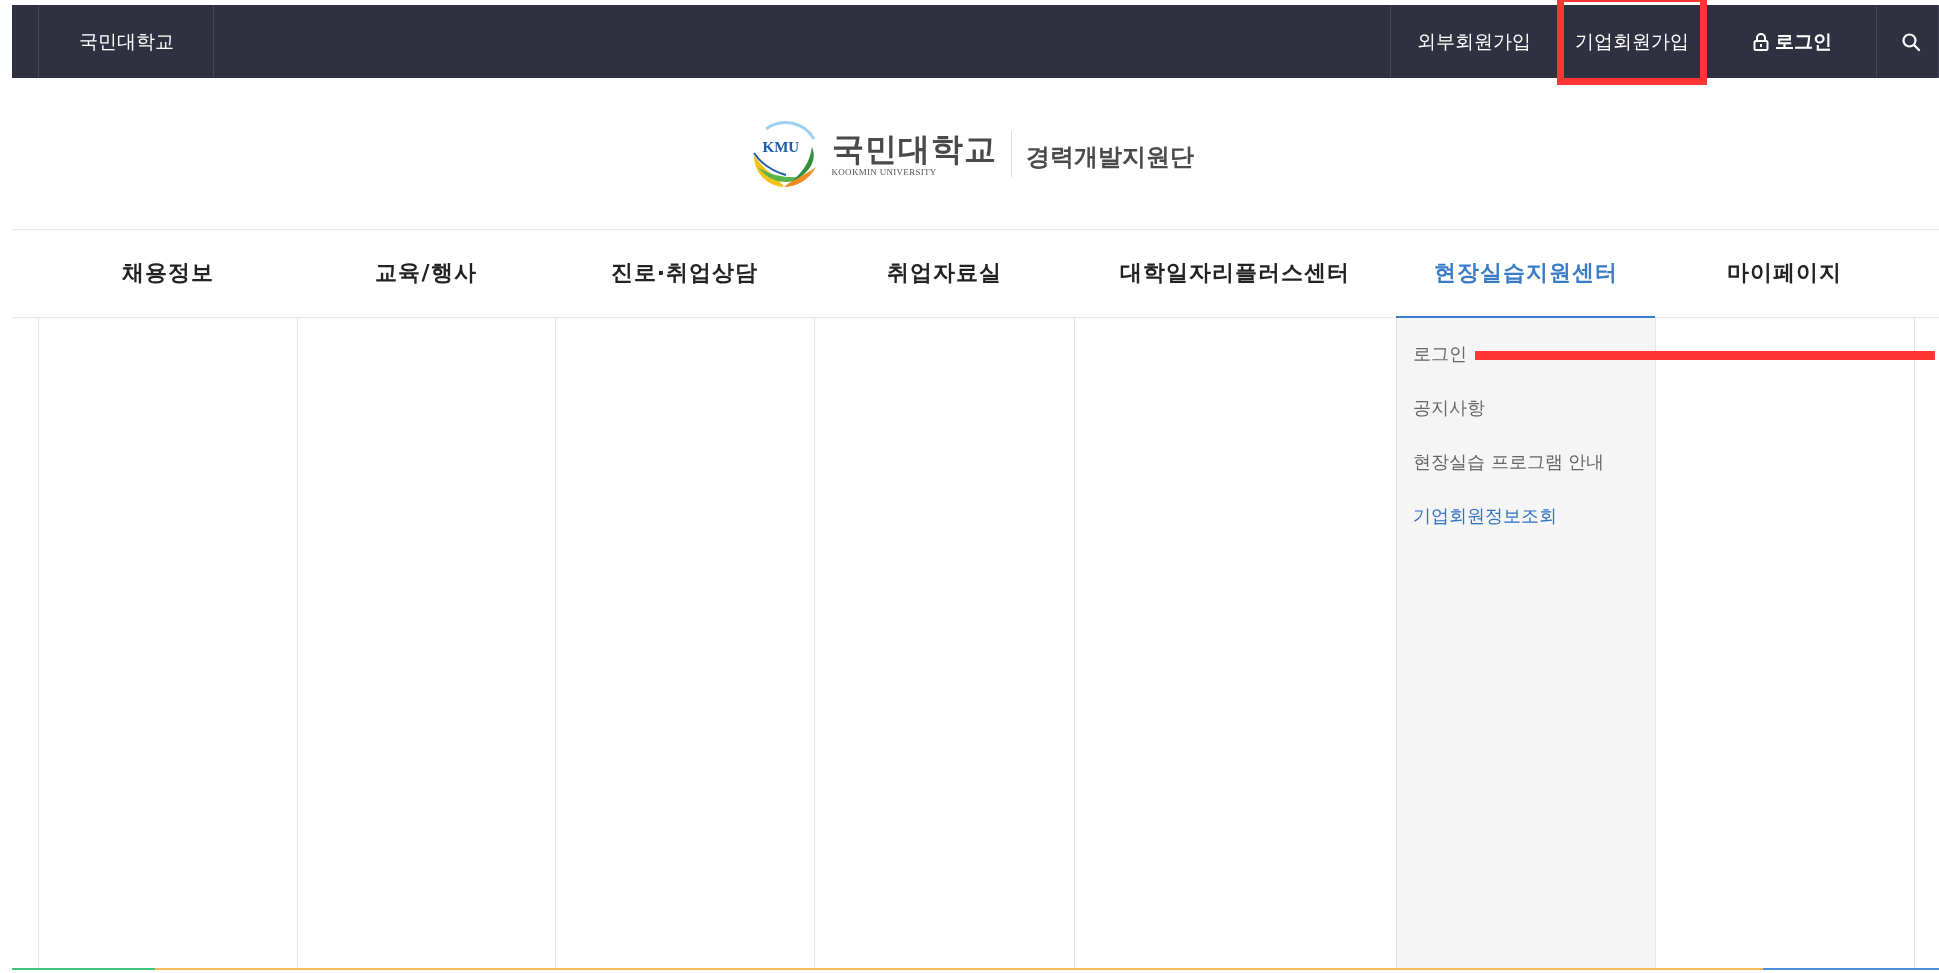 The height and width of the screenshot is (973, 1939). Describe the element at coordinates (1784, 274) in the screenshot. I see `nav-tab: 마이페이지` at that location.